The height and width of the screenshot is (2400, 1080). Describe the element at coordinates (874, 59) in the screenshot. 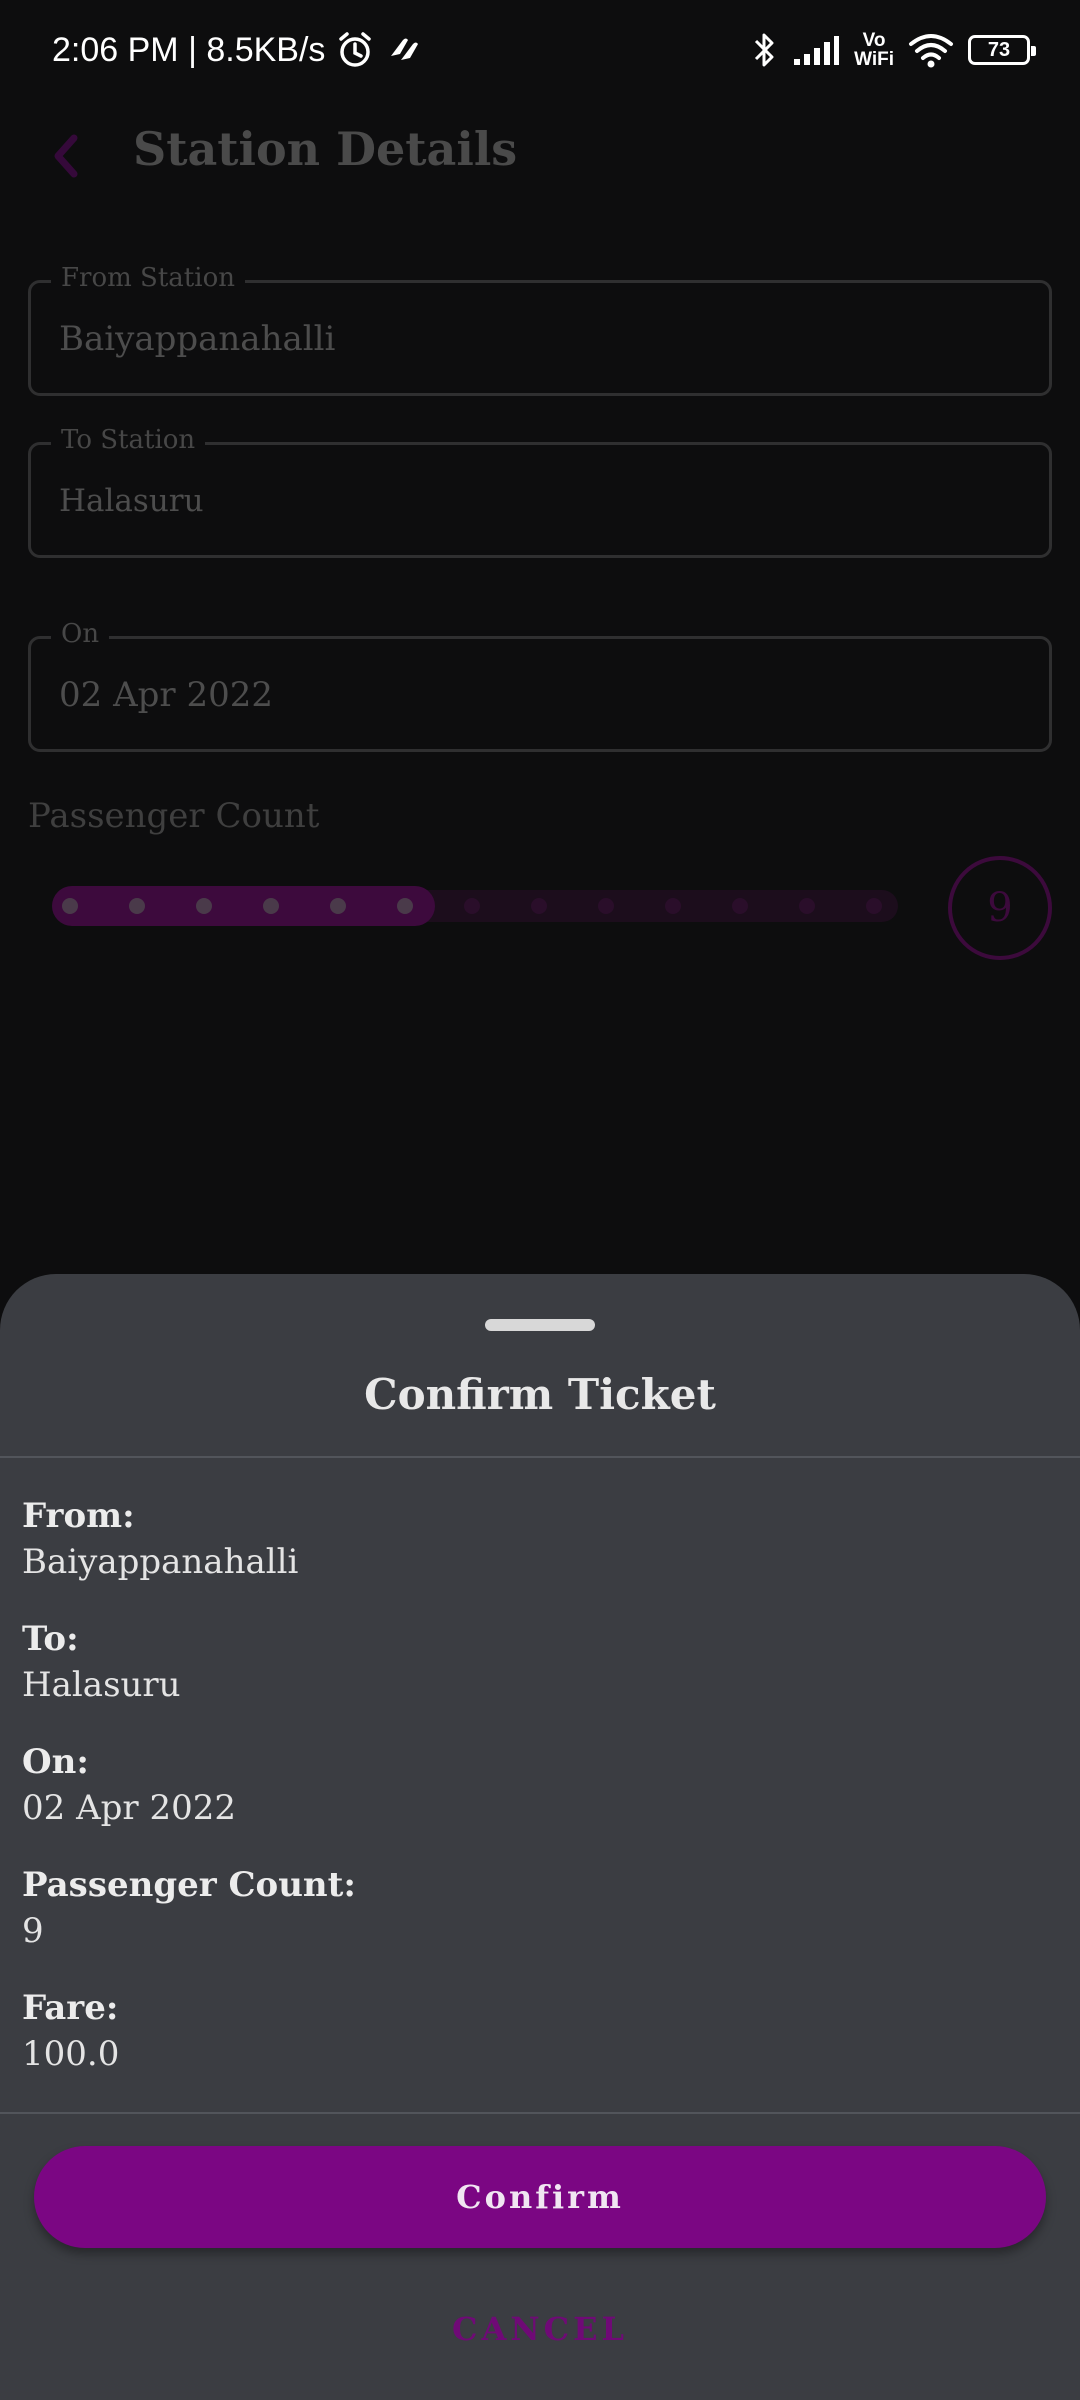

I see `vowifi-bottom-text: WiFi` at that location.